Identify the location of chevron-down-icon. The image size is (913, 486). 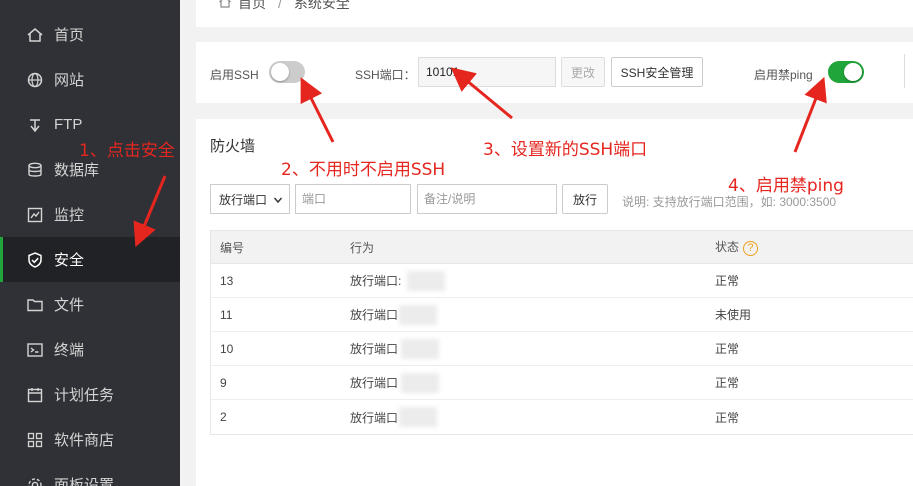
(278, 201).